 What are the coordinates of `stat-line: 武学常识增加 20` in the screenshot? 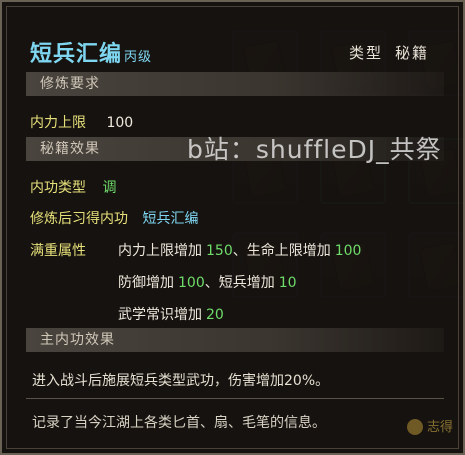 It's located at (171, 314).